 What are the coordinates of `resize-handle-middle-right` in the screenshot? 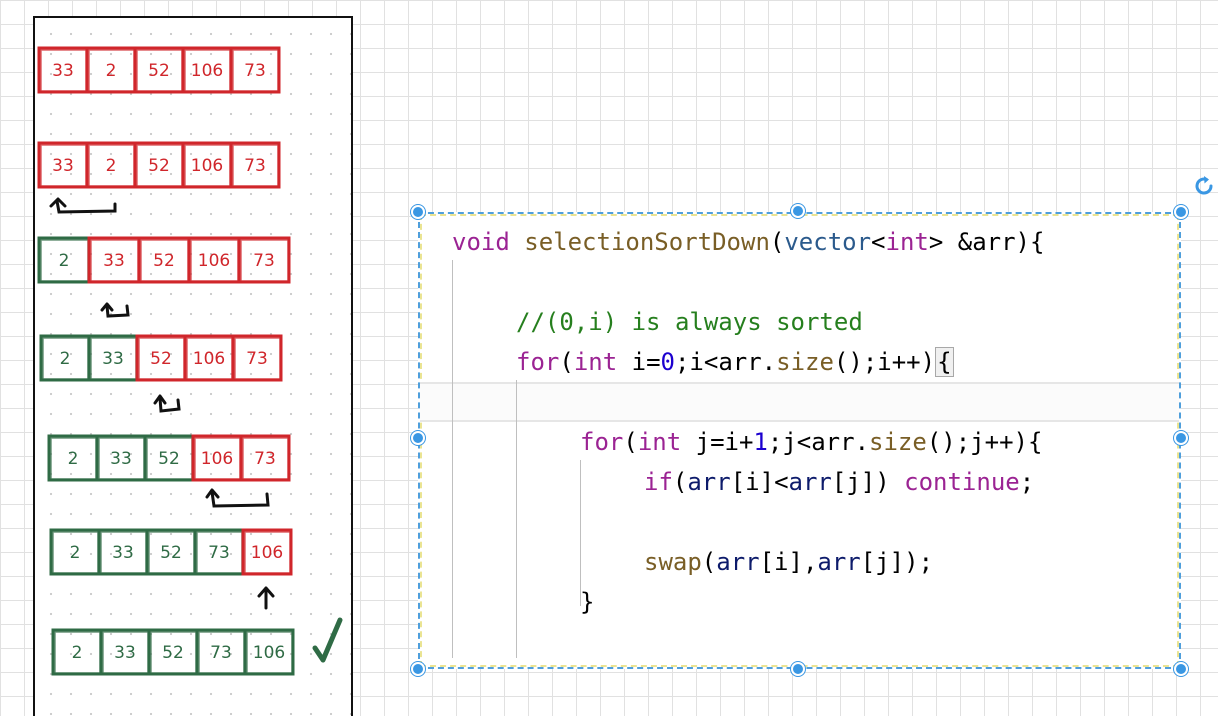 It's located at (1181, 438).